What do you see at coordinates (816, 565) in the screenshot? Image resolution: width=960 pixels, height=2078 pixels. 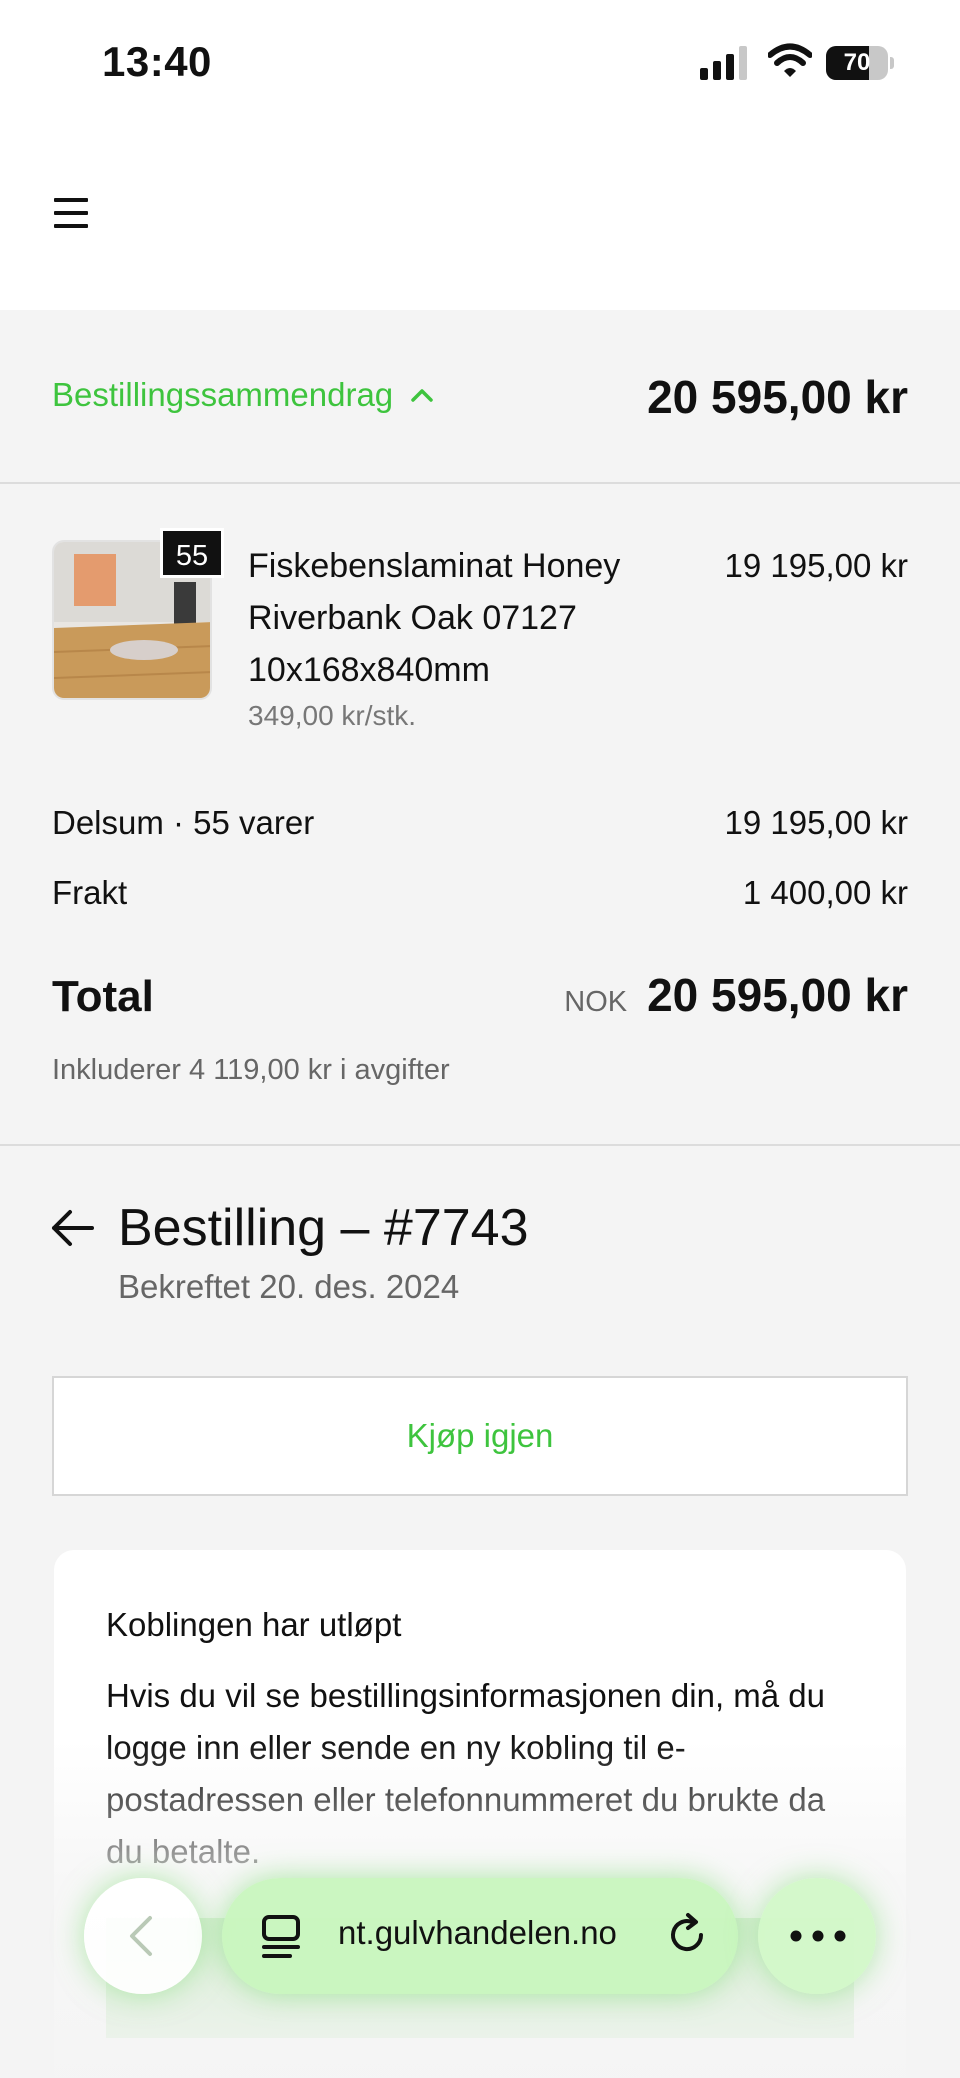 I see `product-line-price: 19 195,00 kr` at bounding box center [816, 565].